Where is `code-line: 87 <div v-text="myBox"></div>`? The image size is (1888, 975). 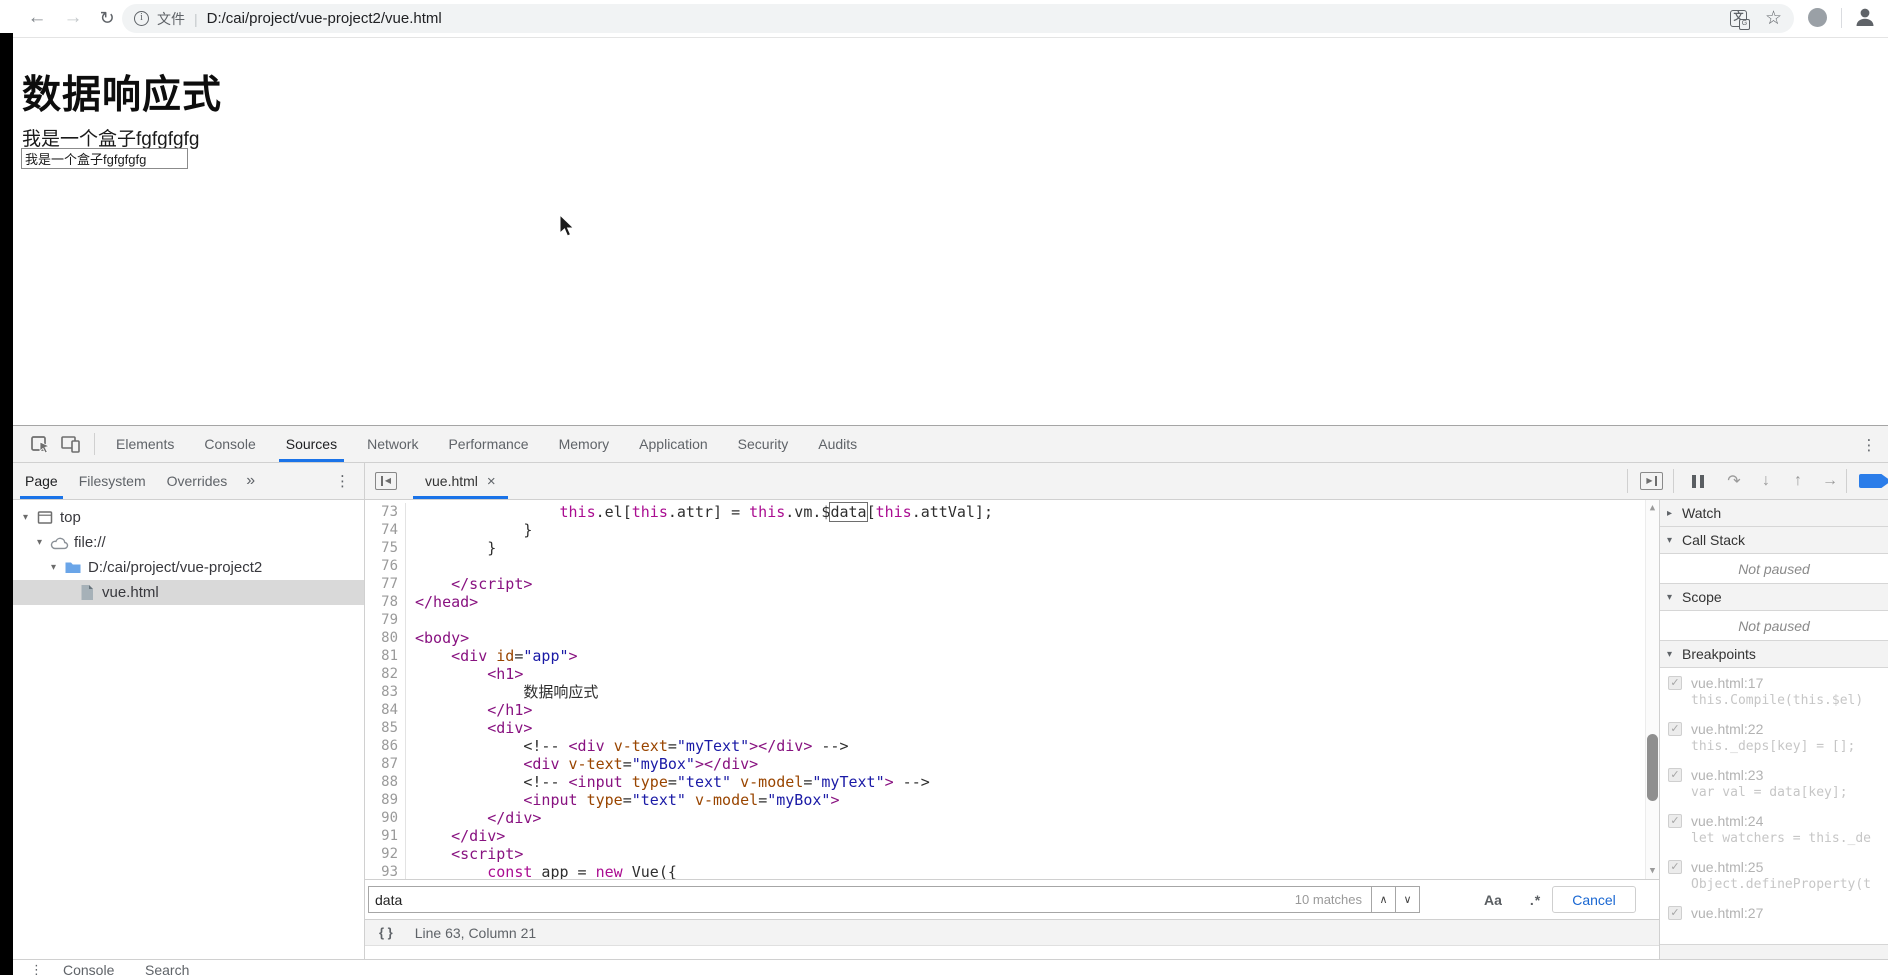
code-line: 87 <div v-text="myBox"></div> is located at coordinates (1012, 764).